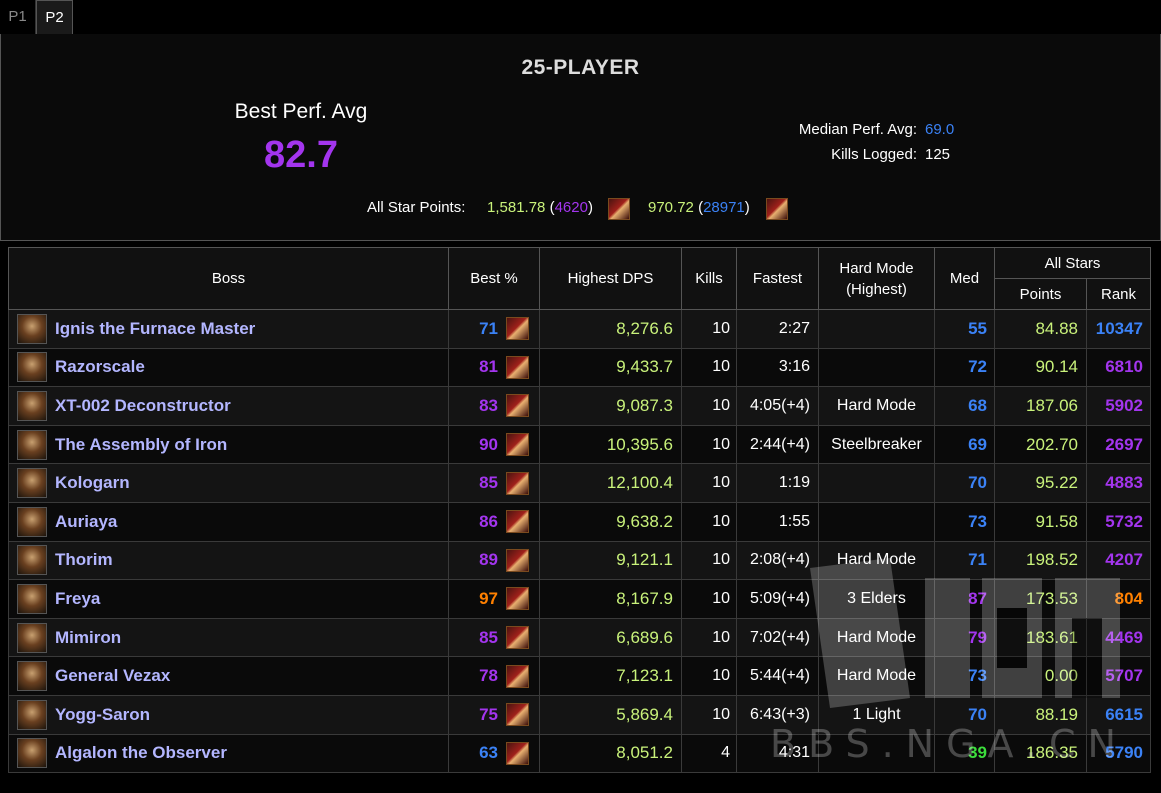 Image resolution: width=1161 pixels, height=793 pixels. I want to click on header-best-percent: Best %, so click(494, 278).